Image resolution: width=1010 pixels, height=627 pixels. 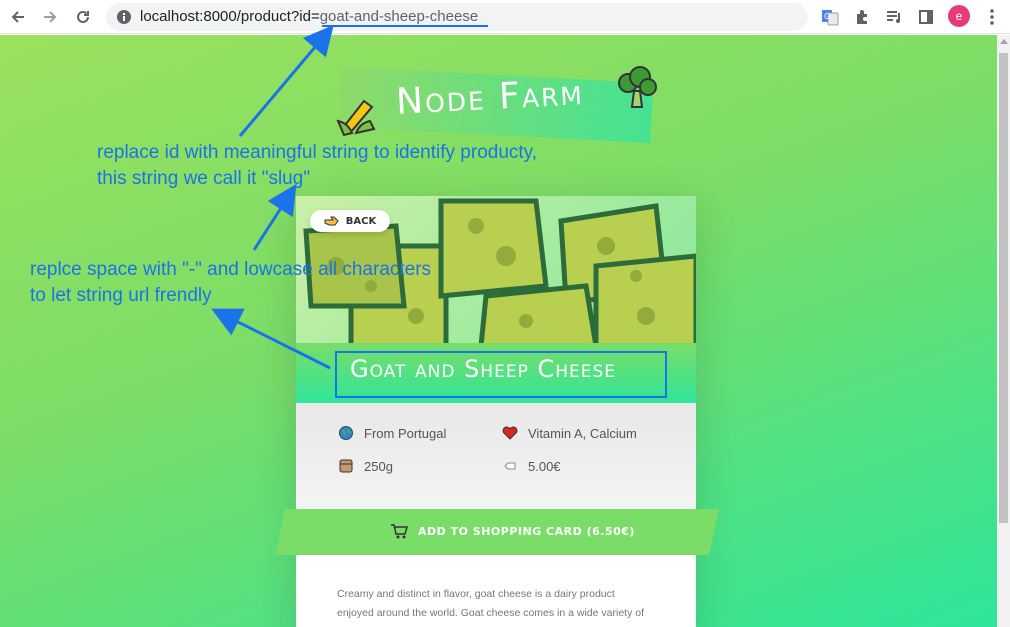 I want to click on annotation-hyphen-line-2: to let string url frendly, so click(x=121, y=295).